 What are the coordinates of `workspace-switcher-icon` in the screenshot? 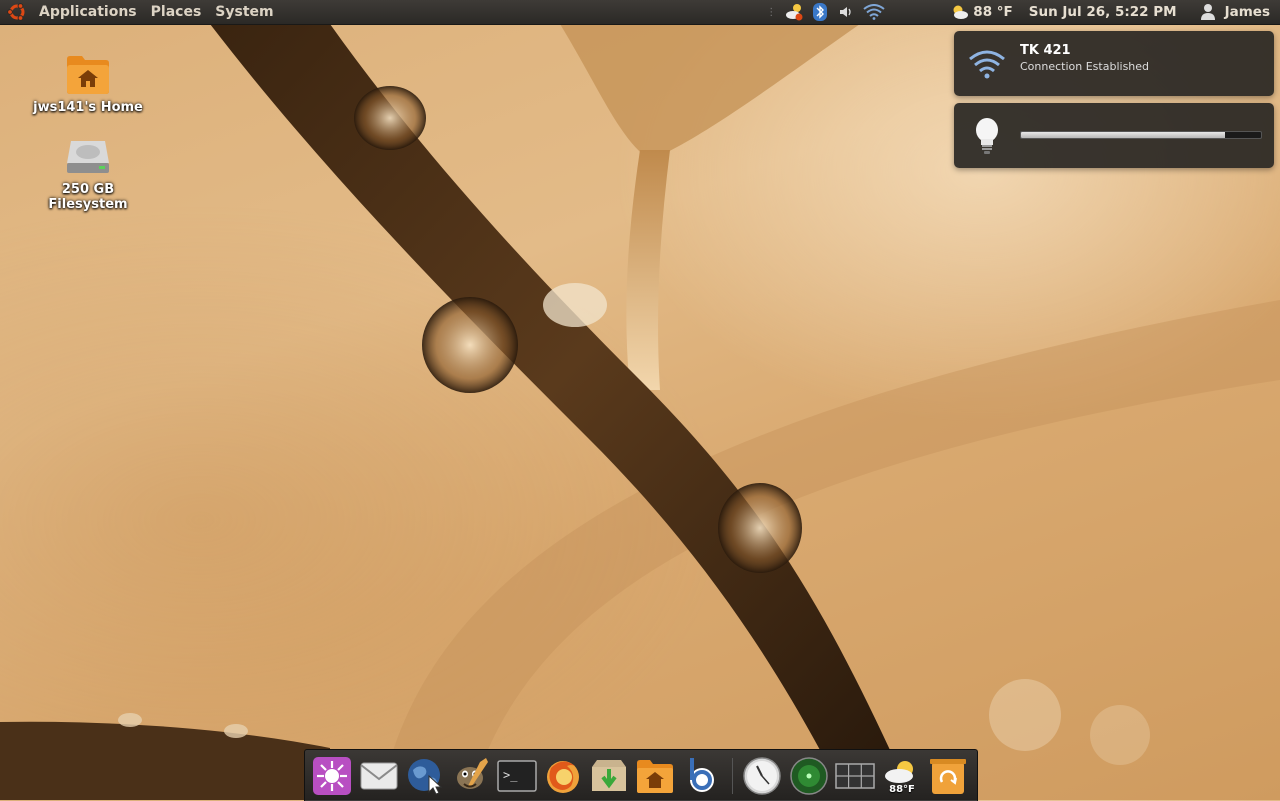 It's located at (855, 776).